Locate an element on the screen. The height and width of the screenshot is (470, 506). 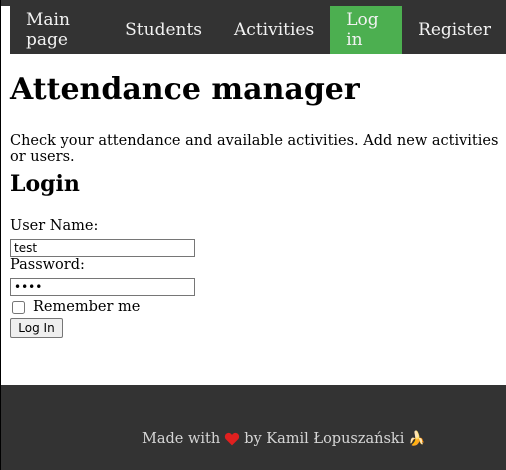
page-title: Attendance manager is located at coordinates (185, 89).